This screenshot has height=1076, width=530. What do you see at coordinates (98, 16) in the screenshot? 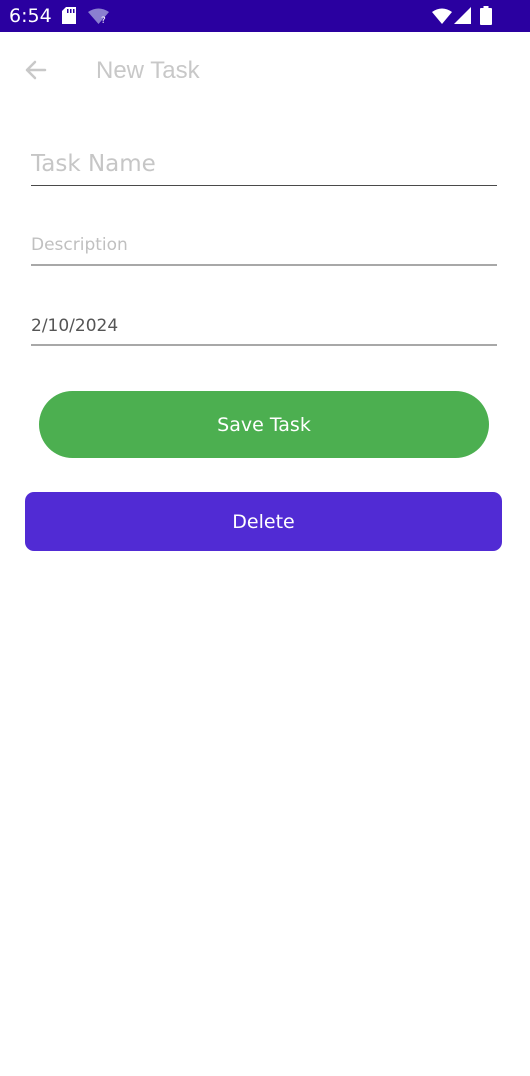
I see `wifi-unknown-icon: ?` at bounding box center [98, 16].